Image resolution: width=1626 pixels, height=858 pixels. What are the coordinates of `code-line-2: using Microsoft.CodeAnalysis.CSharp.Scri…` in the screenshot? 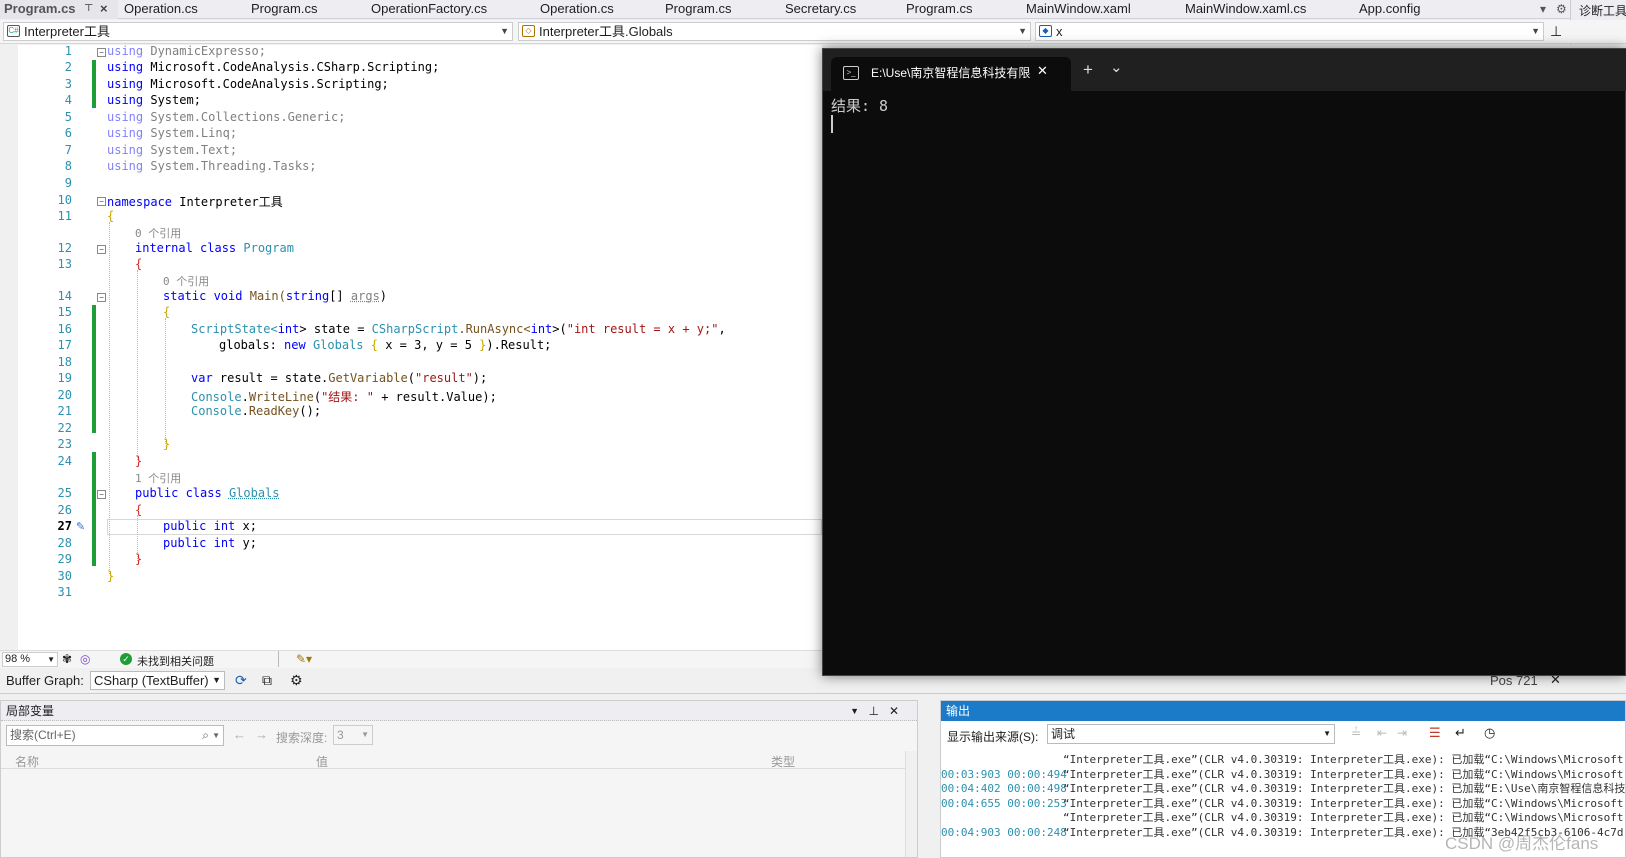 It's located at (273, 67).